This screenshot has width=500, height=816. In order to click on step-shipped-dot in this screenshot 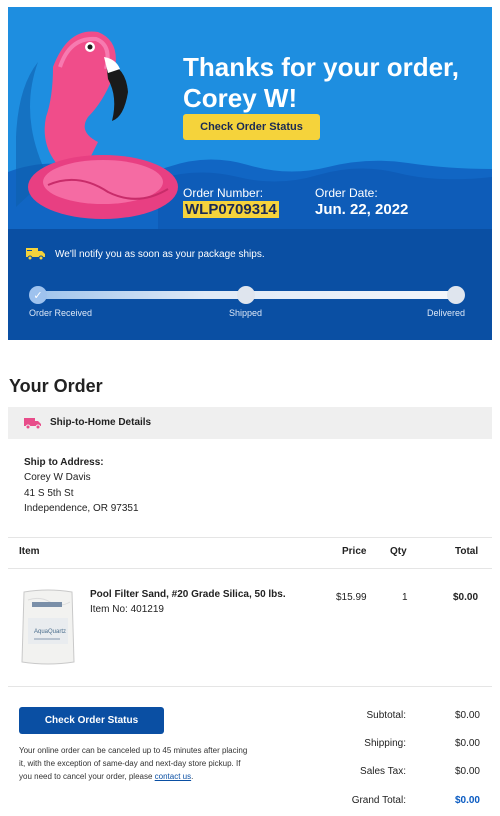, I will do `click(246, 295)`.